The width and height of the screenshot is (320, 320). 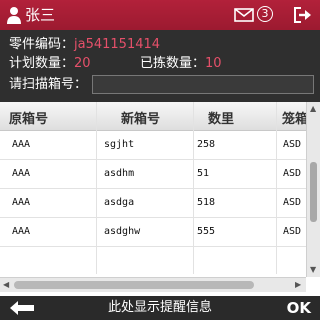 I want to click on new-box-cell: asdhm, so click(x=119, y=173).